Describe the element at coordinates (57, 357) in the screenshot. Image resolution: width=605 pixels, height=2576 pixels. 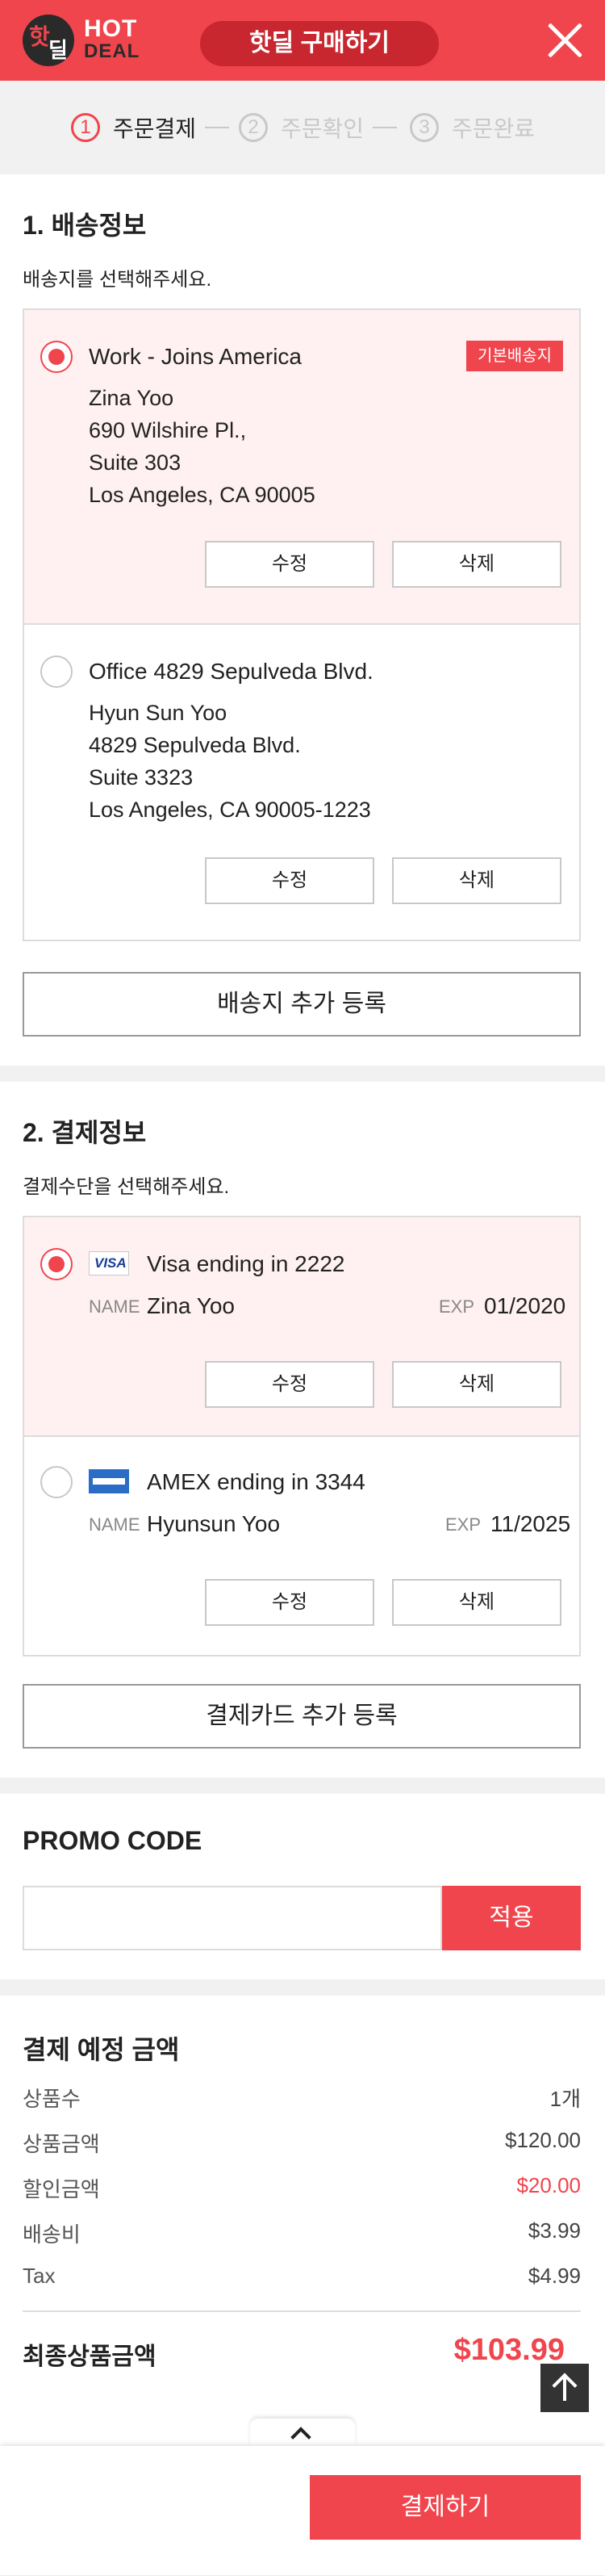
I see `address-radio-selected` at that location.